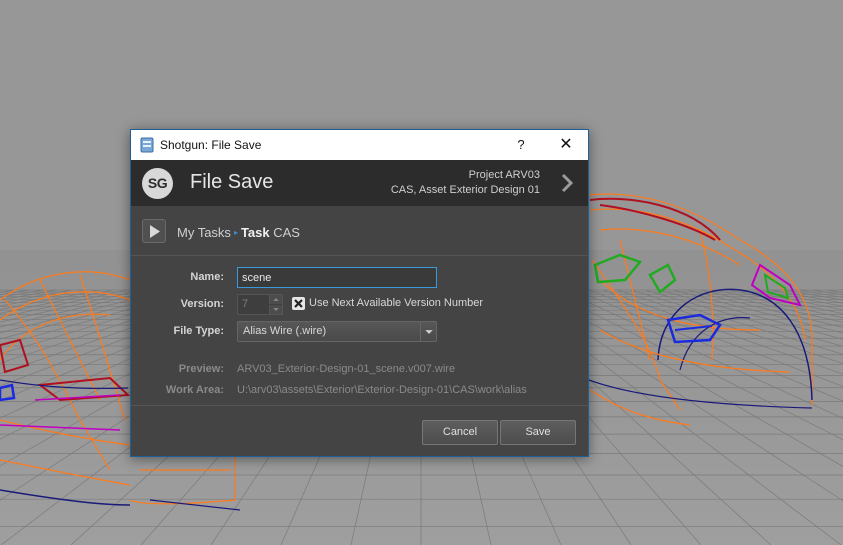  I want to click on breadcrumb-task-prefix: Task, so click(255, 232).